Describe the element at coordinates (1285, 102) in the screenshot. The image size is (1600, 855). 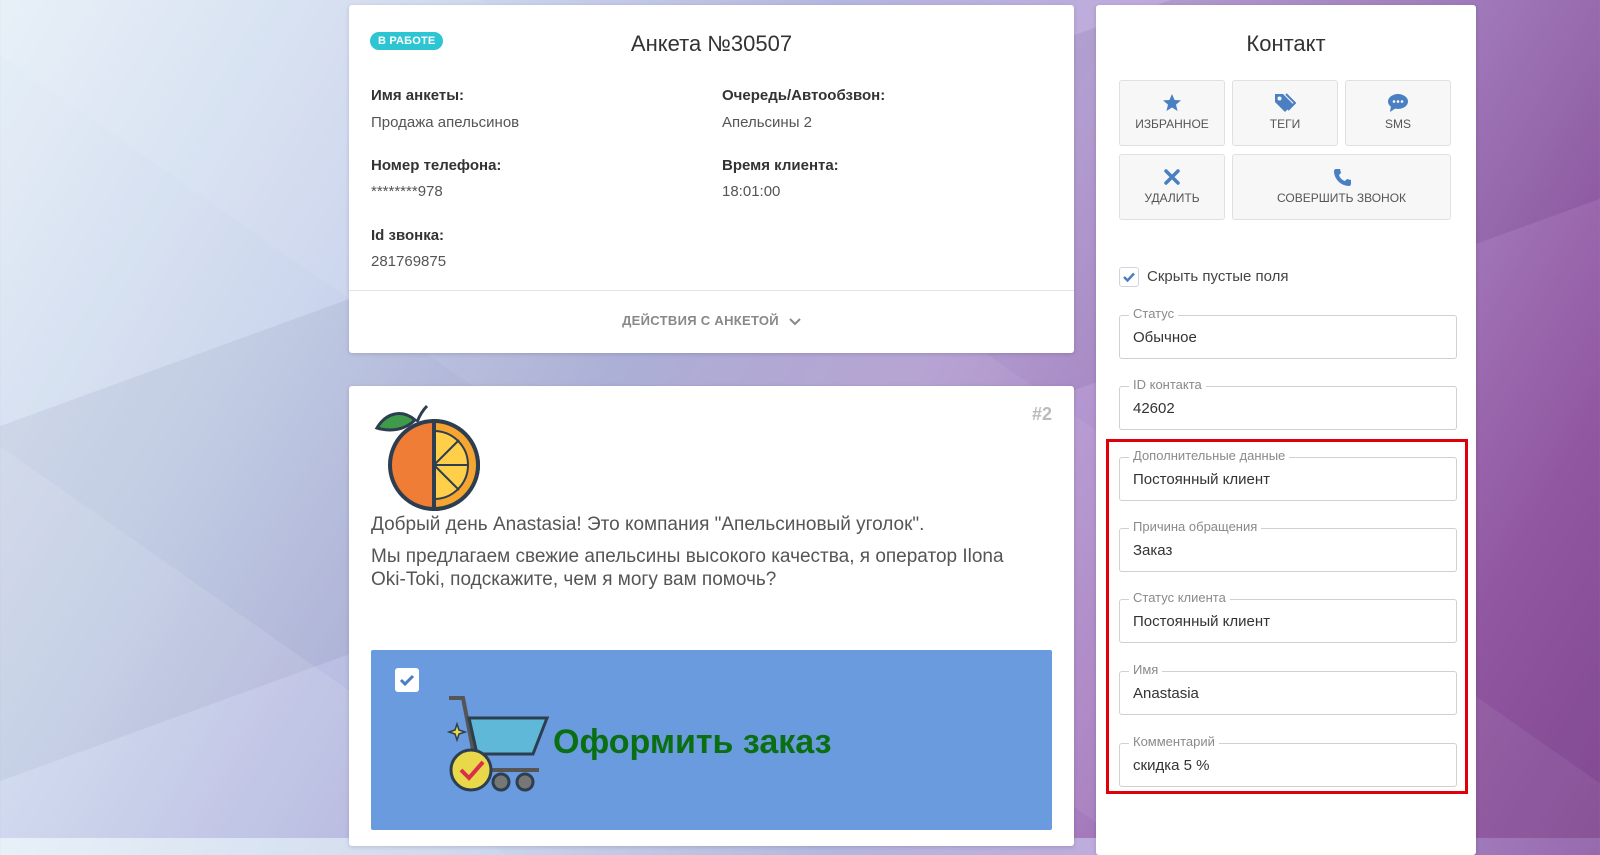
I see `tags-icon` at that location.